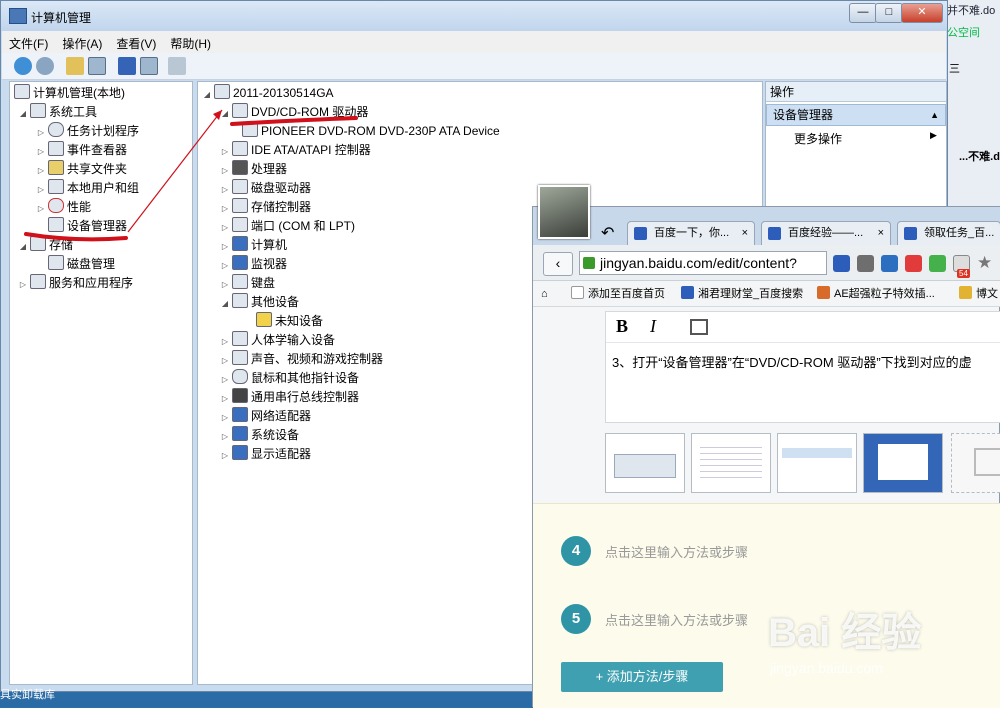 Image resolution: width=1000 pixels, height=708 pixels. I want to click on thumbnail-2-list, so click(731, 462).